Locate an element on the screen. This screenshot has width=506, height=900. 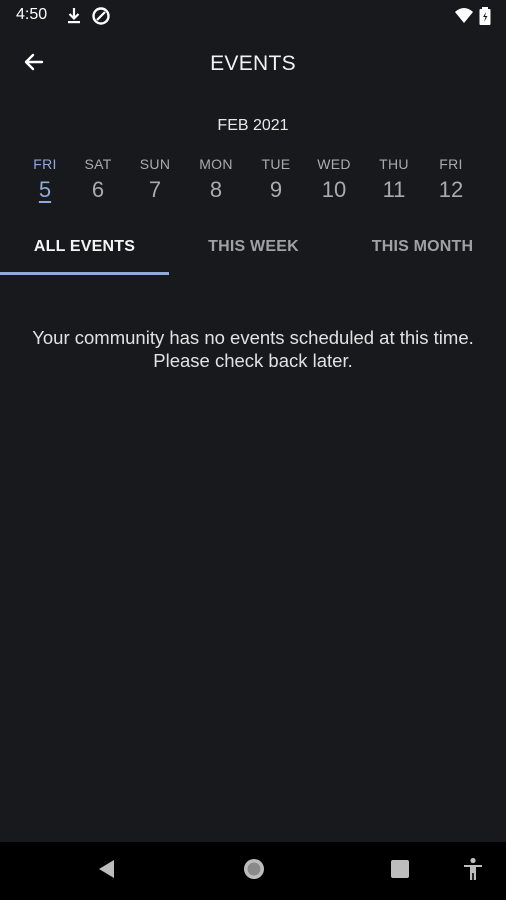
page-title: EVENTS is located at coordinates (253, 63).